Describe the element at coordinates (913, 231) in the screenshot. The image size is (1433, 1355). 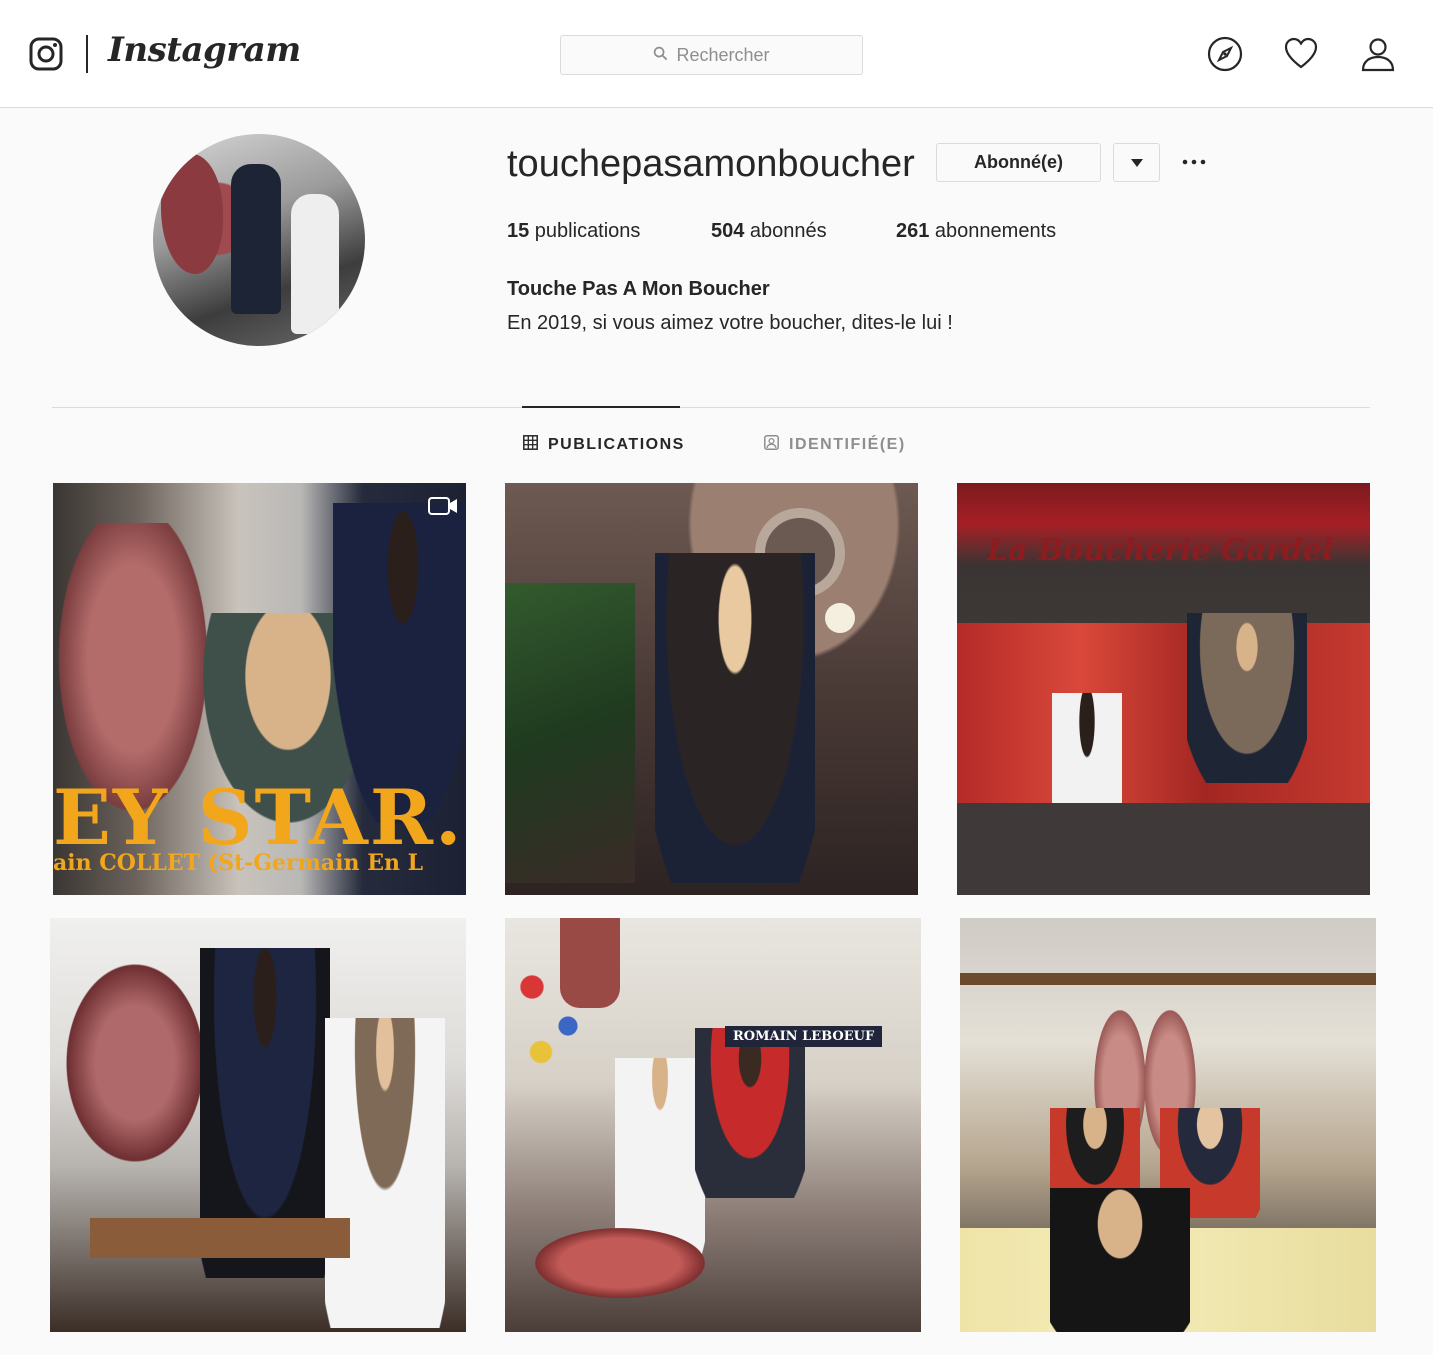
I see `following-count: 261` at that location.